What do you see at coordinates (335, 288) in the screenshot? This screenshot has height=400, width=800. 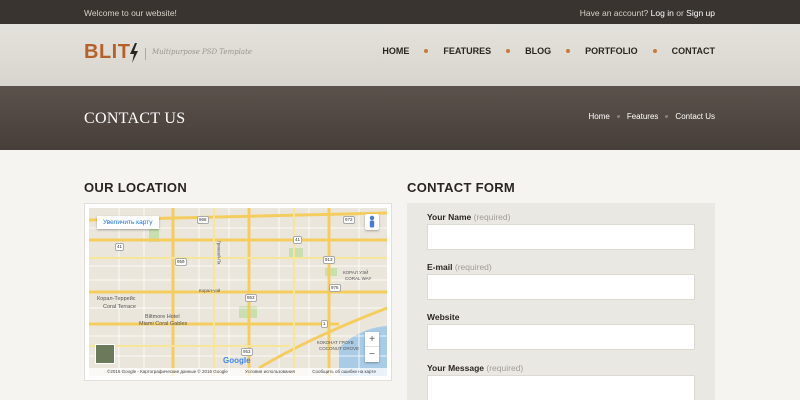 I see `road-number: 976` at bounding box center [335, 288].